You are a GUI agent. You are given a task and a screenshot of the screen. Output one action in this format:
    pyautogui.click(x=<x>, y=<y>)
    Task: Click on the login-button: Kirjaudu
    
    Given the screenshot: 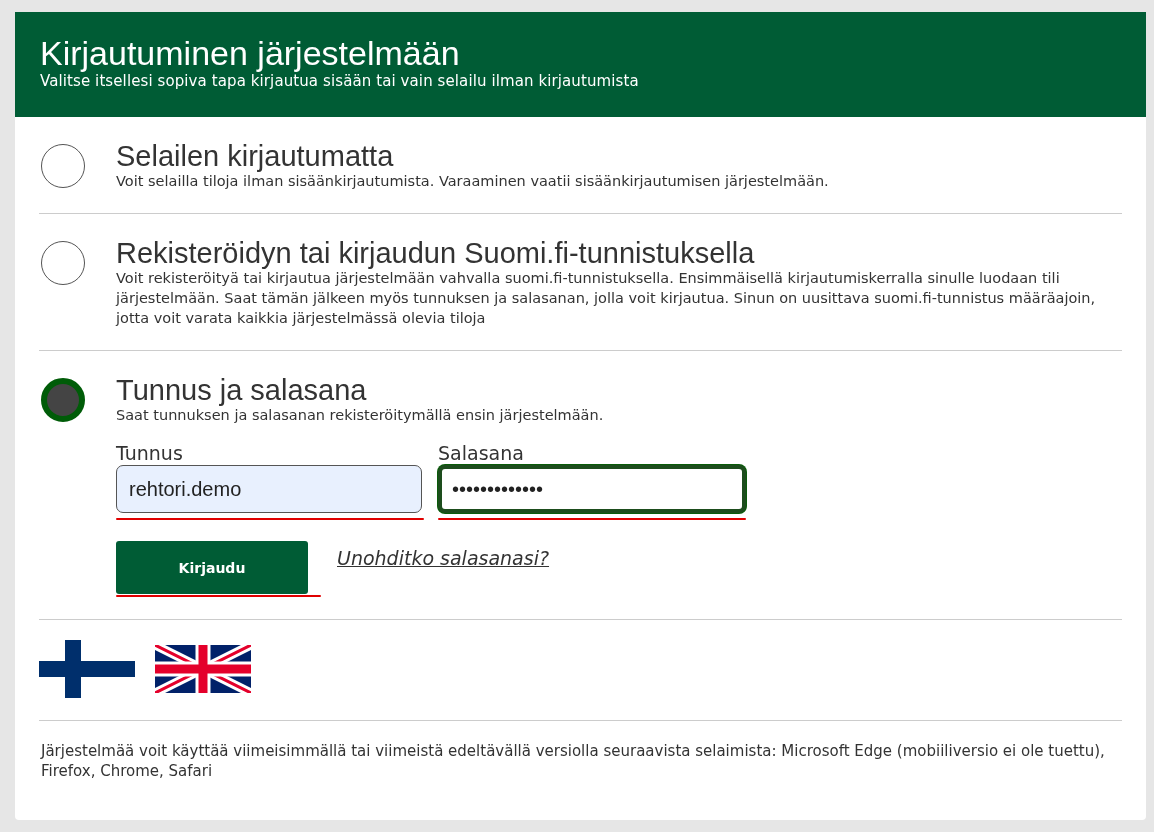 What is the action you would take?
    pyautogui.click(x=212, y=567)
    